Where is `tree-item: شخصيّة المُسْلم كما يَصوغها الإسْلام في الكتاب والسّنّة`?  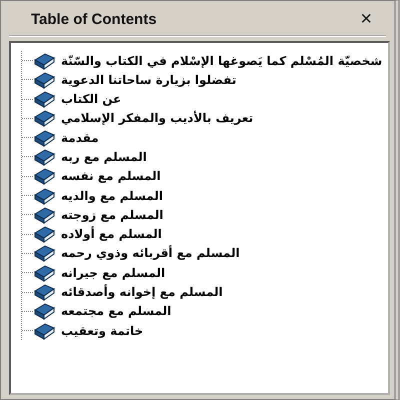
tree-item: شخصيّة المُسْلم كما يَصوغها الإسْلام في الكتاب والسّنّة is located at coordinates (221, 61).